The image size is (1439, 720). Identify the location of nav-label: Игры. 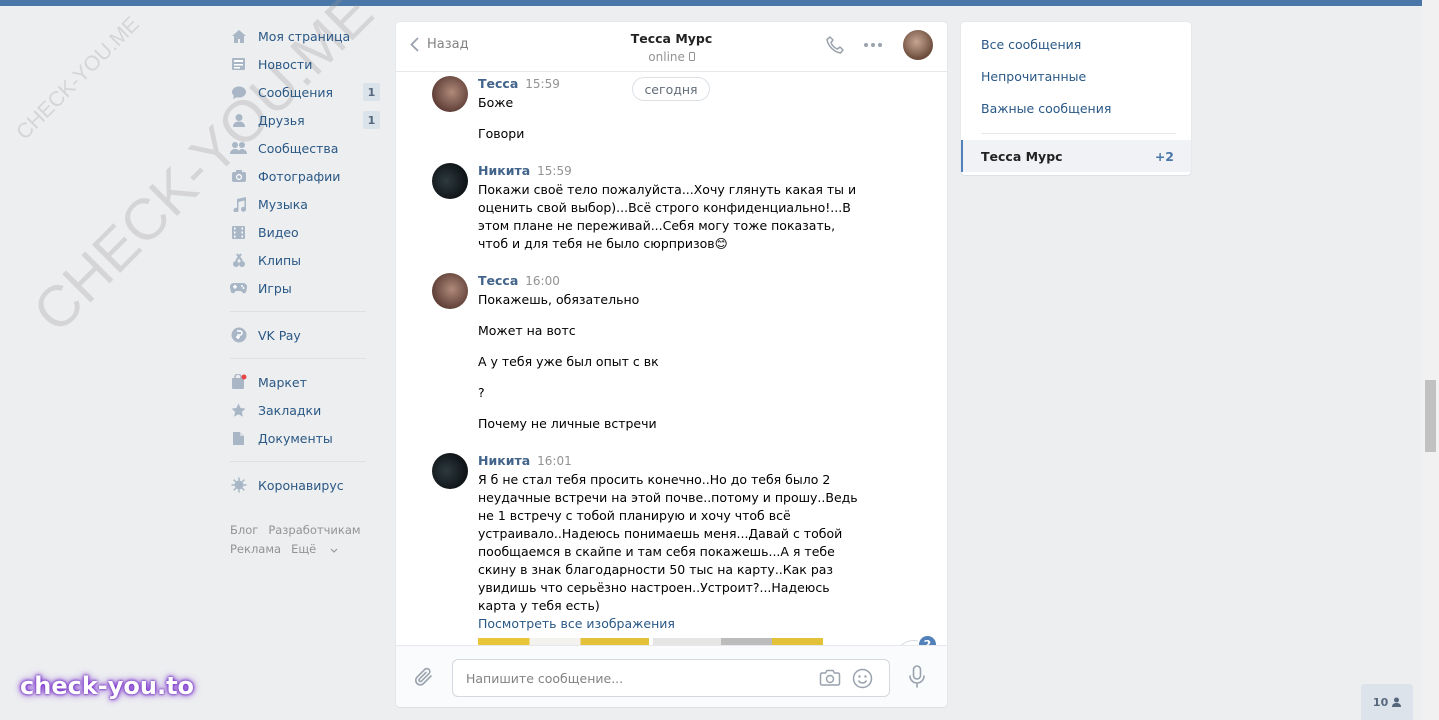
(275, 288).